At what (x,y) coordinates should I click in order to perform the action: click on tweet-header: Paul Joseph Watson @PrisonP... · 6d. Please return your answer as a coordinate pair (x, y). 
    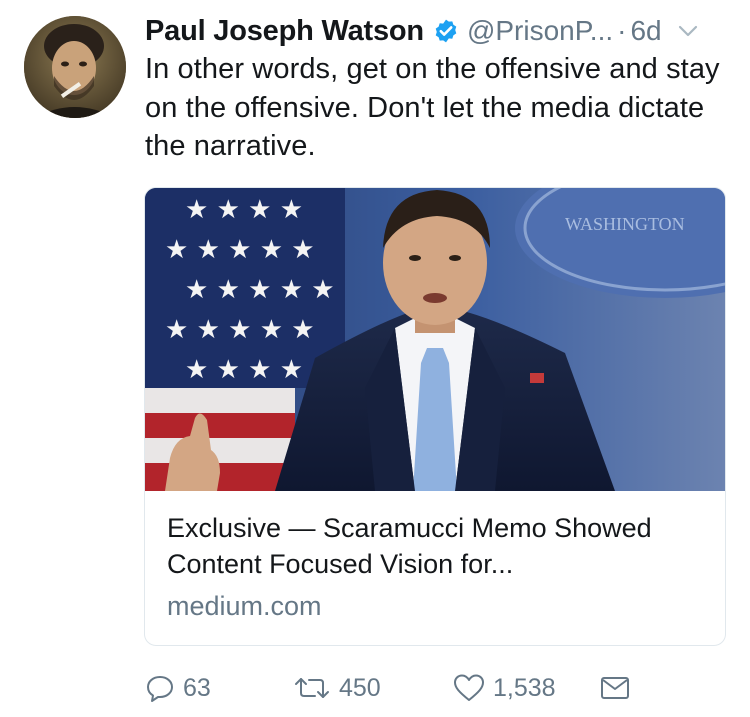
    Looking at the image, I should click on (440, 31).